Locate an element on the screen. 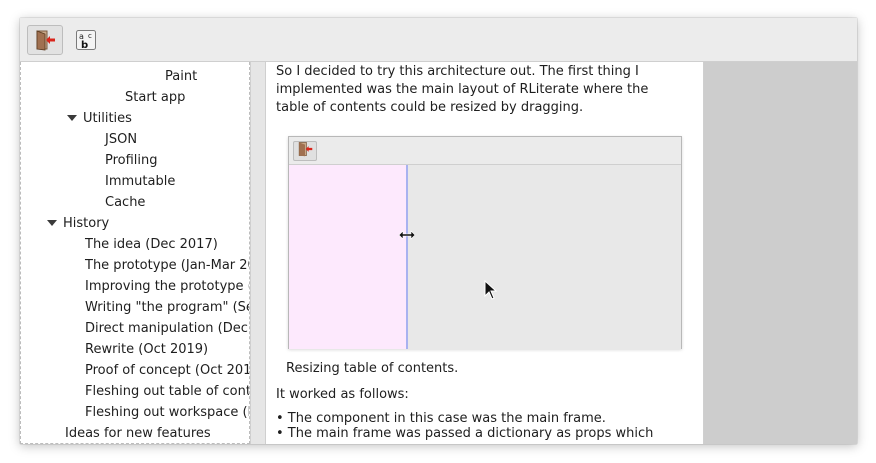 Image resolution: width=876 pixels, height=463 pixels. figure-toolbar is located at coordinates (485, 151).